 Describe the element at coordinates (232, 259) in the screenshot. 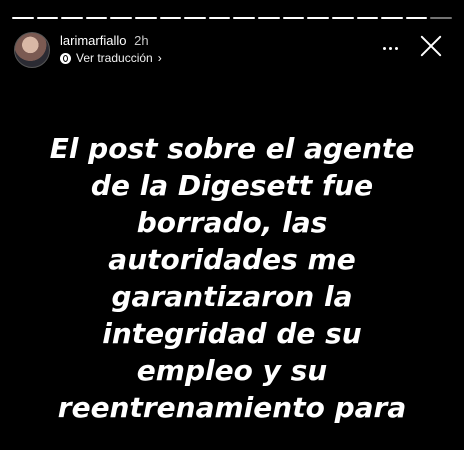

I see `story-text-line: autoridades me` at that location.